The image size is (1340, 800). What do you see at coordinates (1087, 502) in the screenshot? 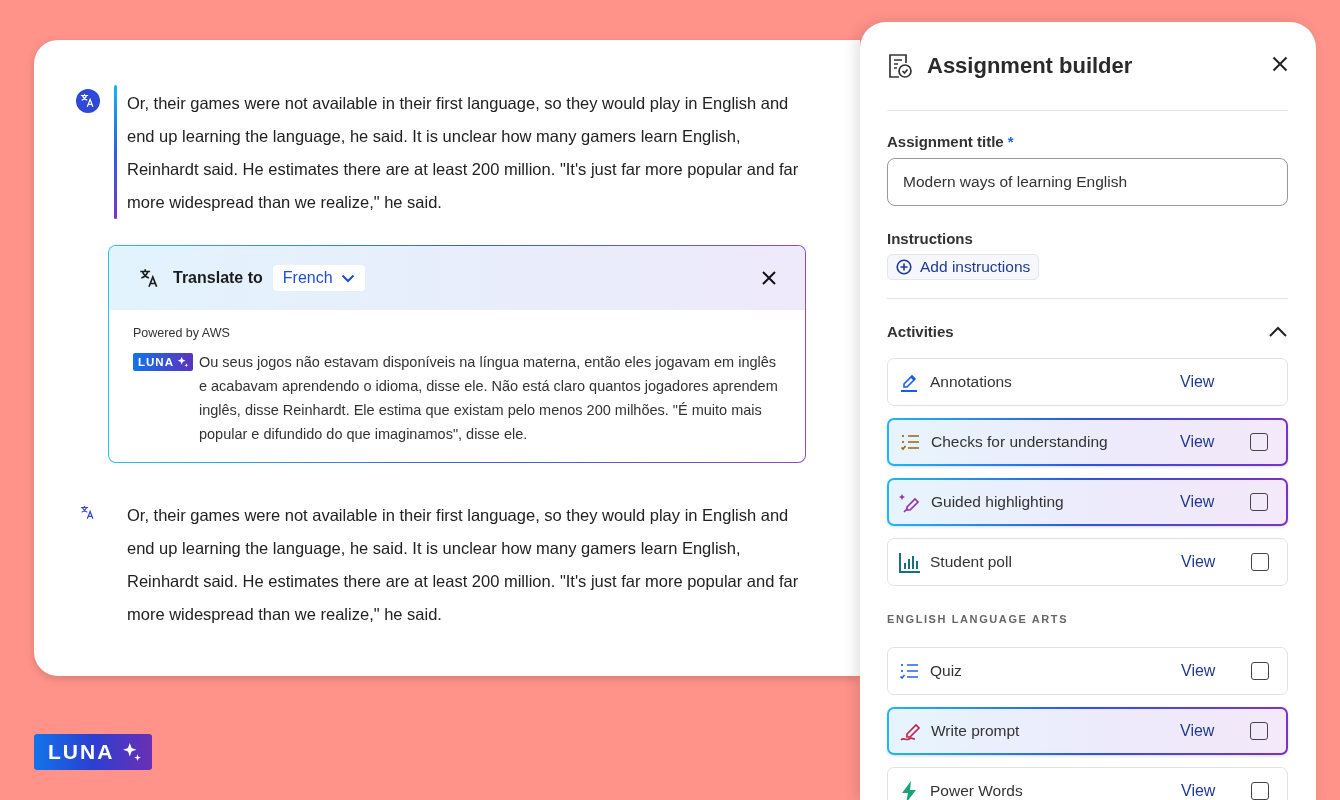
I see `activity-row: Guided highlighting View` at bounding box center [1087, 502].